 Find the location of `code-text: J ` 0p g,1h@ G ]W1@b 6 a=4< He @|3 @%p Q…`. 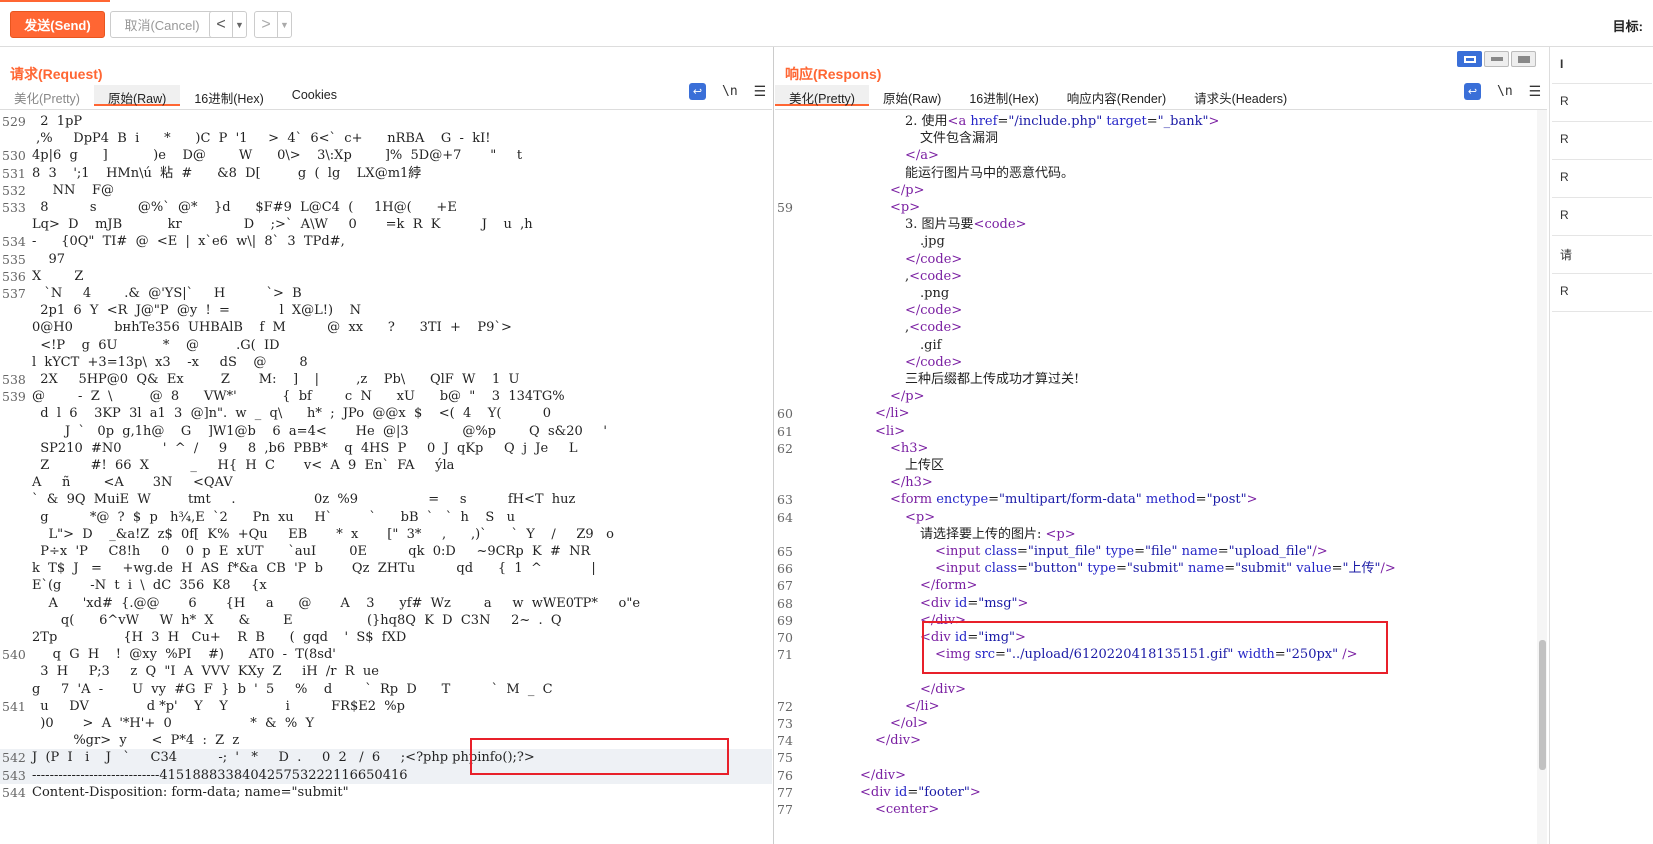

code-text: J ` 0p g,1h@ G ]W1@b 6 a=4< He @|3 @%p Q… is located at coordinates (319, 431).